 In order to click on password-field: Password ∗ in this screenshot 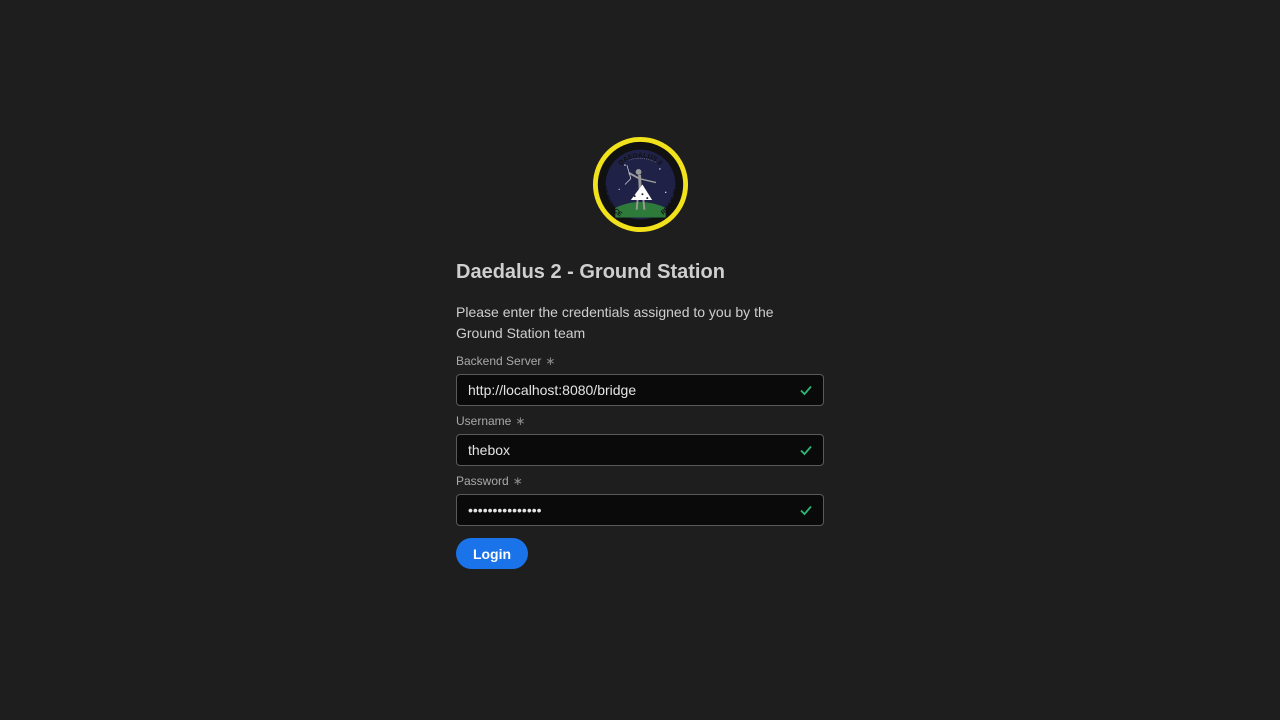, I will do `click(640, 499)`.